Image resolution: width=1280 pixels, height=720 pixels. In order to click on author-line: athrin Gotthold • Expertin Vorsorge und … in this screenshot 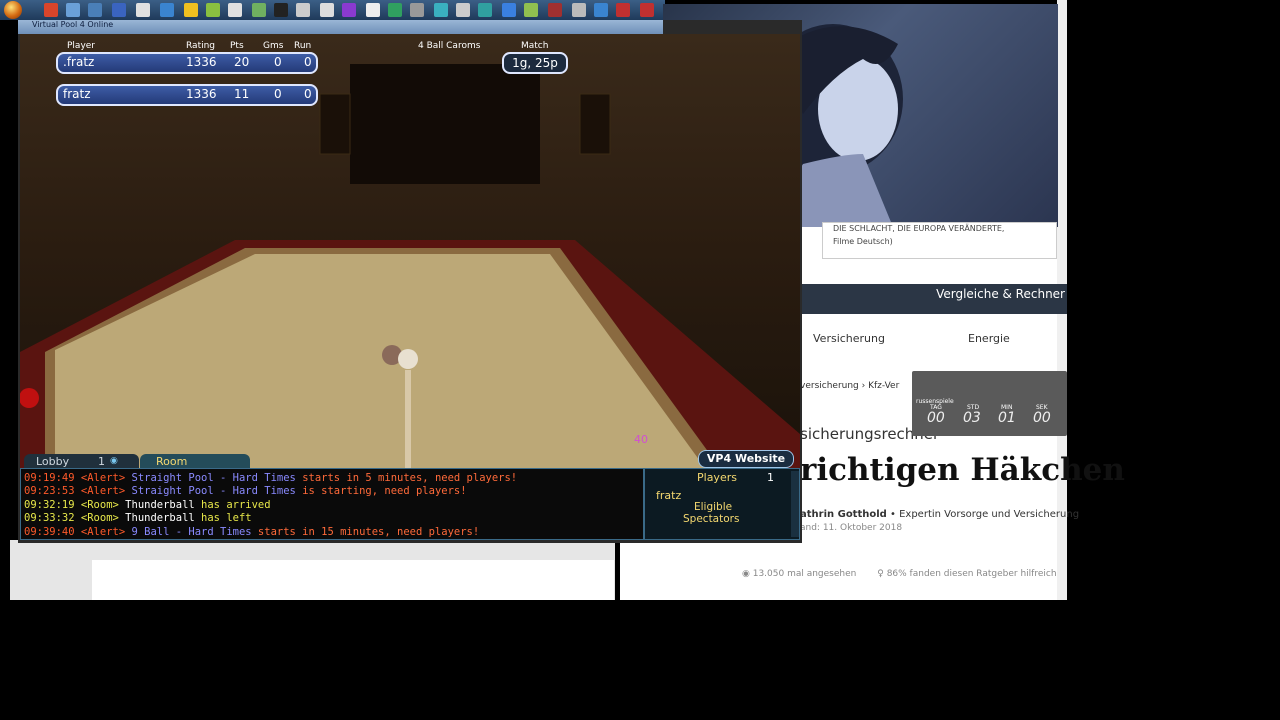, I will do `click(939, 514)`.